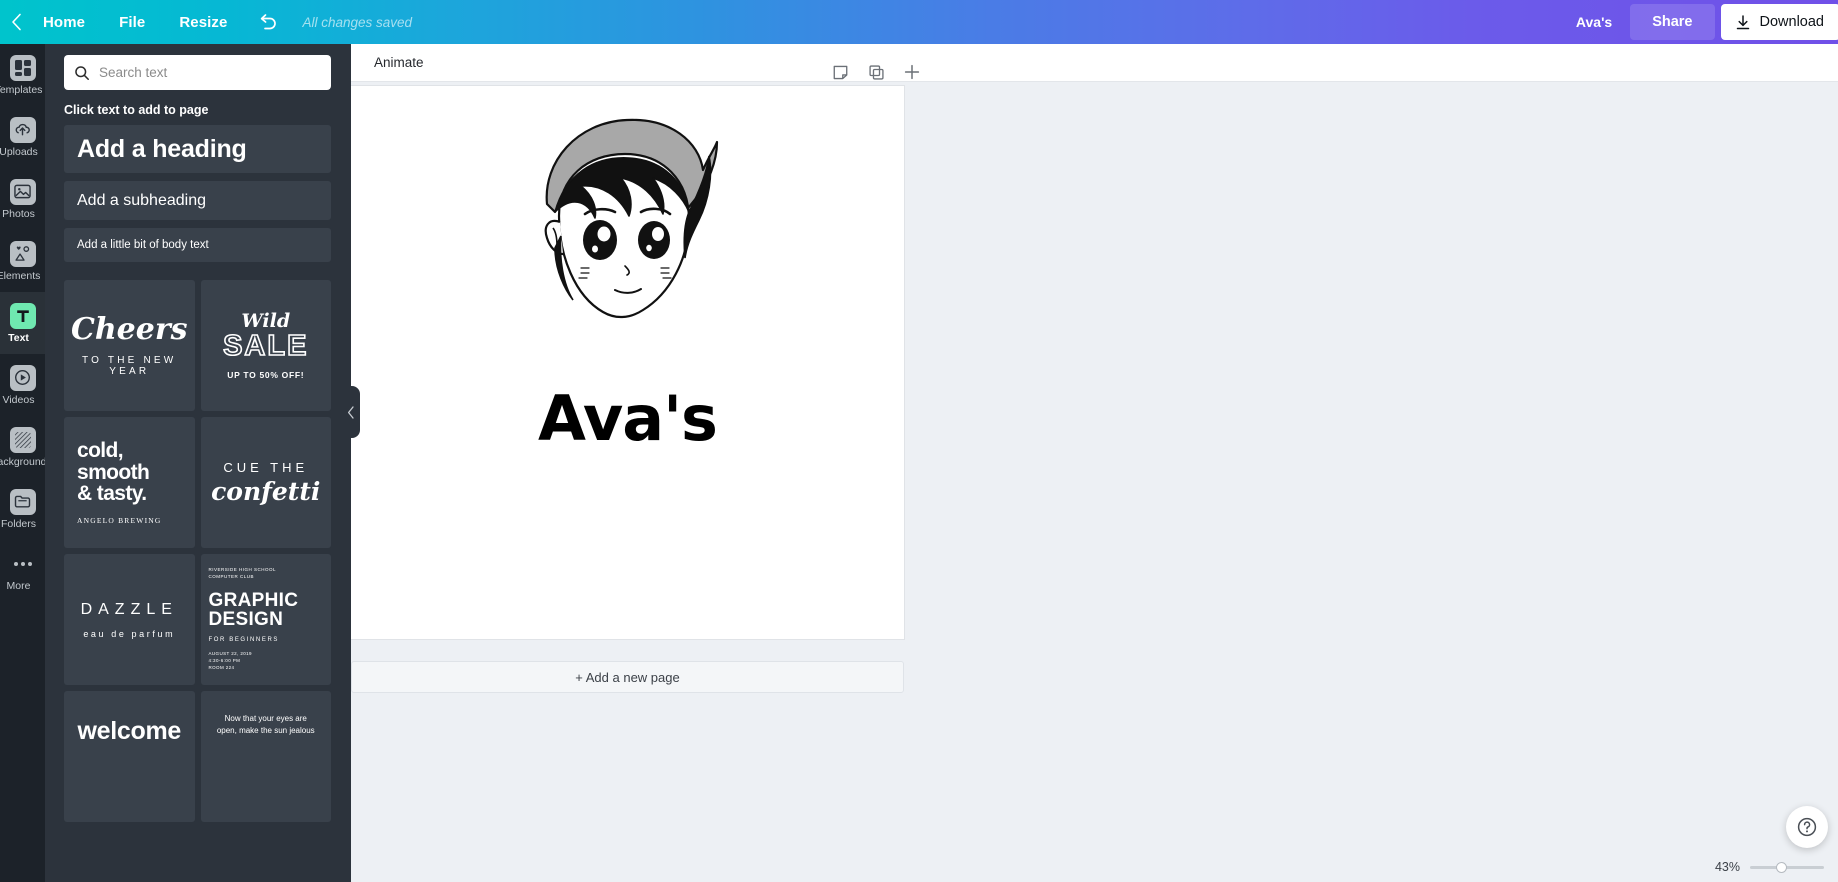 Image resolution: width=1838 pixels, height=882 pixels. What do you see at coordinates (22, 439) in the screenshot?
I see `hatch-pattern-icon` at bounding box center [22, 439].